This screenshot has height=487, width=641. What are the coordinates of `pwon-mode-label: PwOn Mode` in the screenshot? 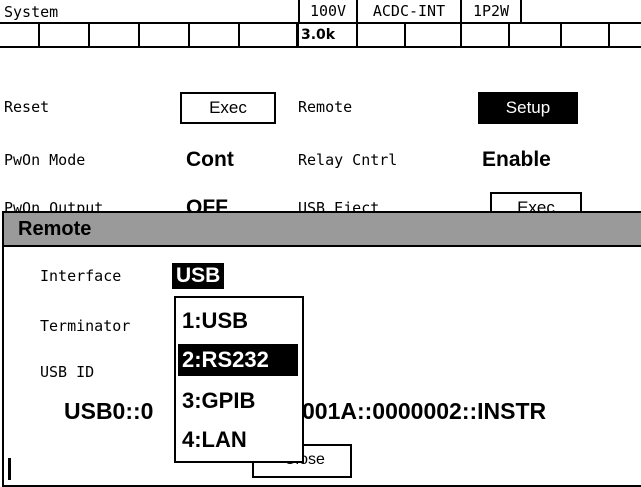 It's located at (45, 160).